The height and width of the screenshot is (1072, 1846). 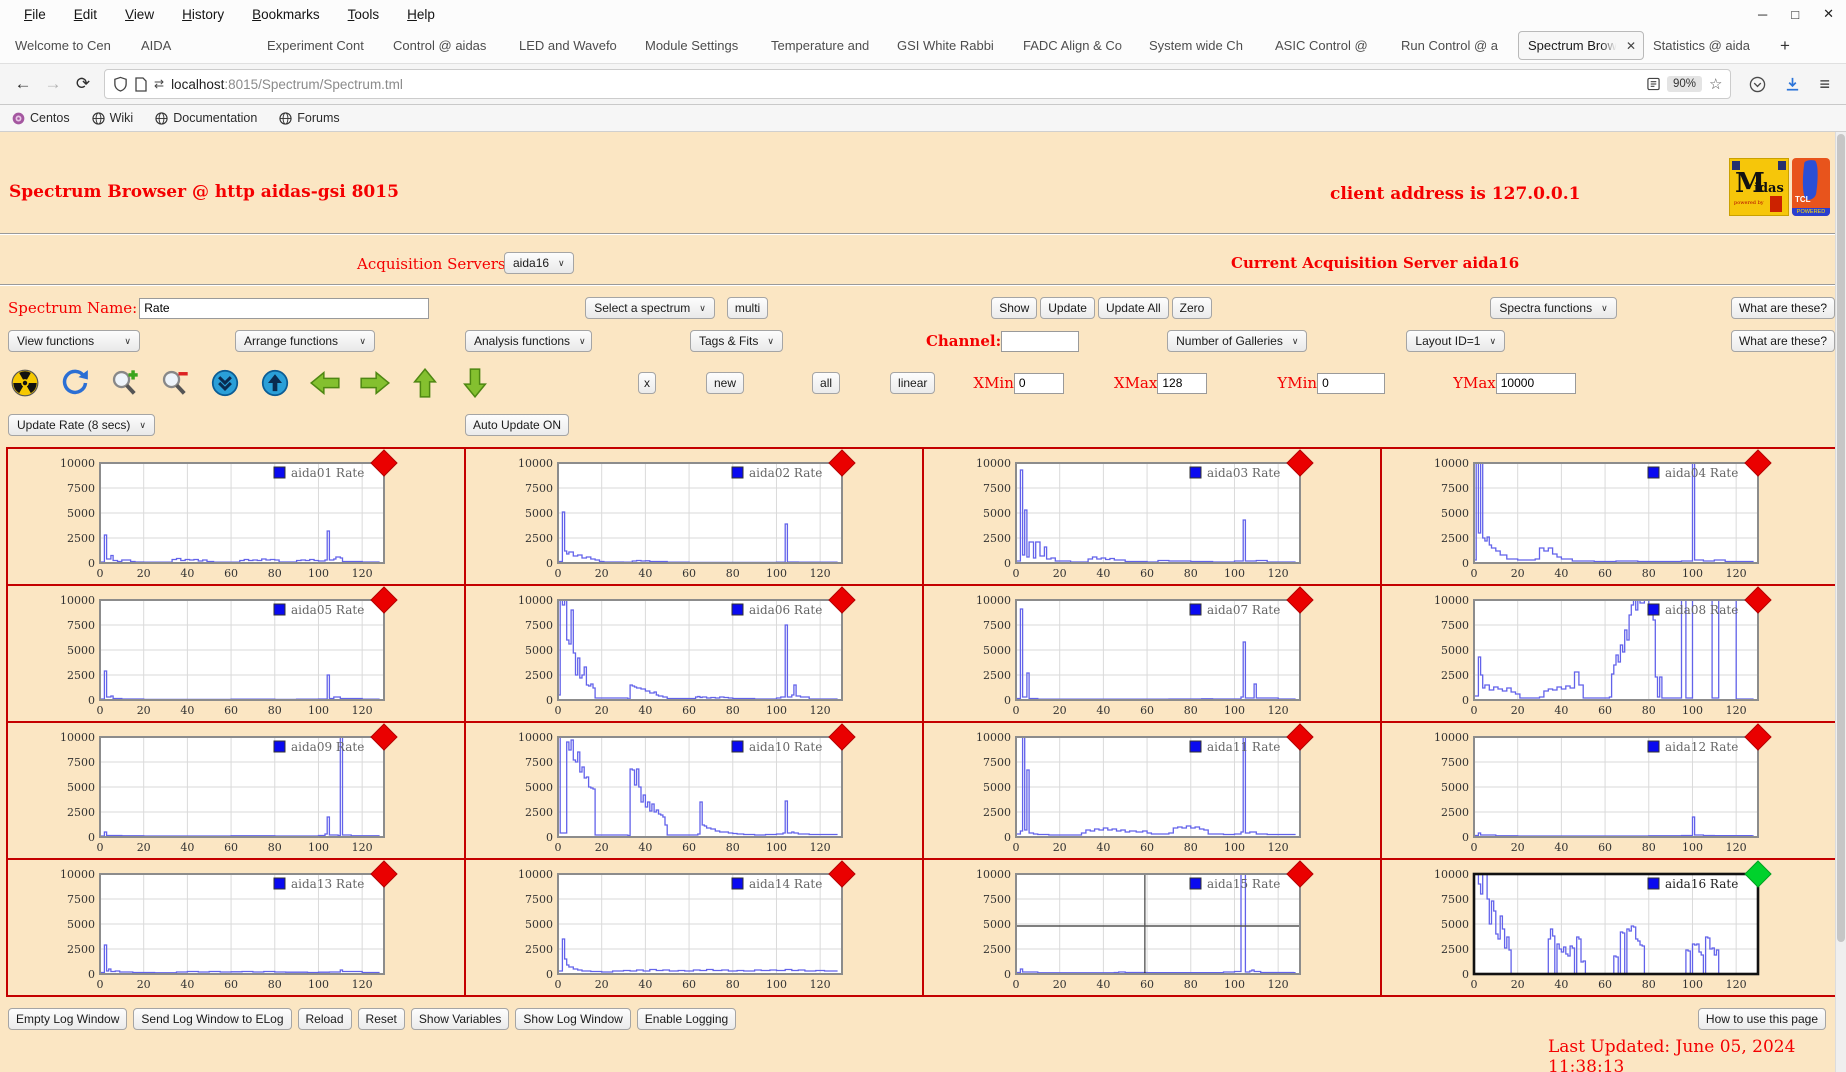 I want to click on update-button: Update, so click(x=1067, y=308).